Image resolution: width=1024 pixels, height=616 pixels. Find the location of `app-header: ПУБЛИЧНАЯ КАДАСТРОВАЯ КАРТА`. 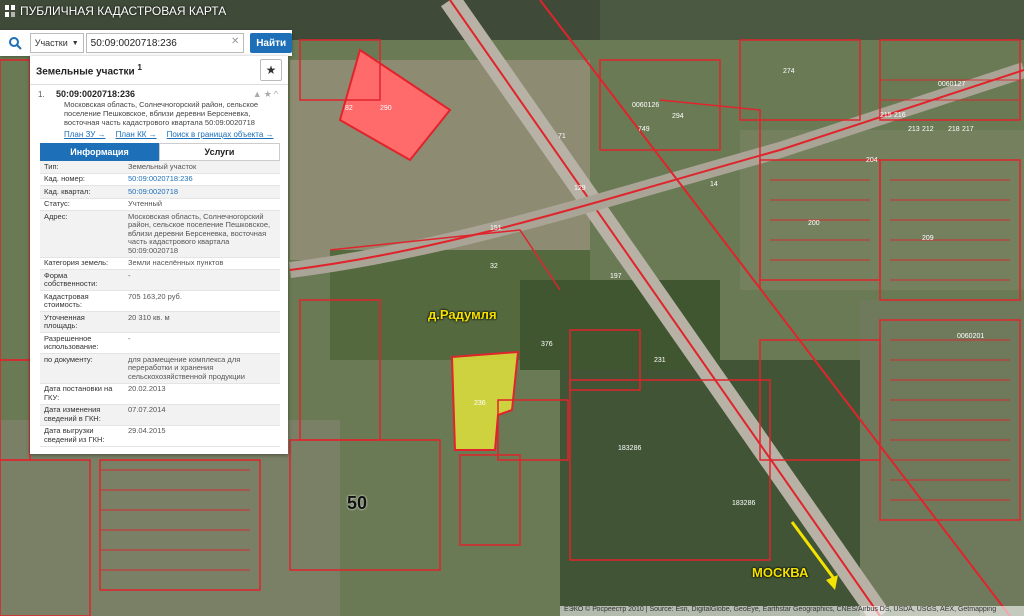

app-header: ПУБЛИЧНАЯ КАДАСТРОВАЯ КАРТА is located at coordinates (115, 11).